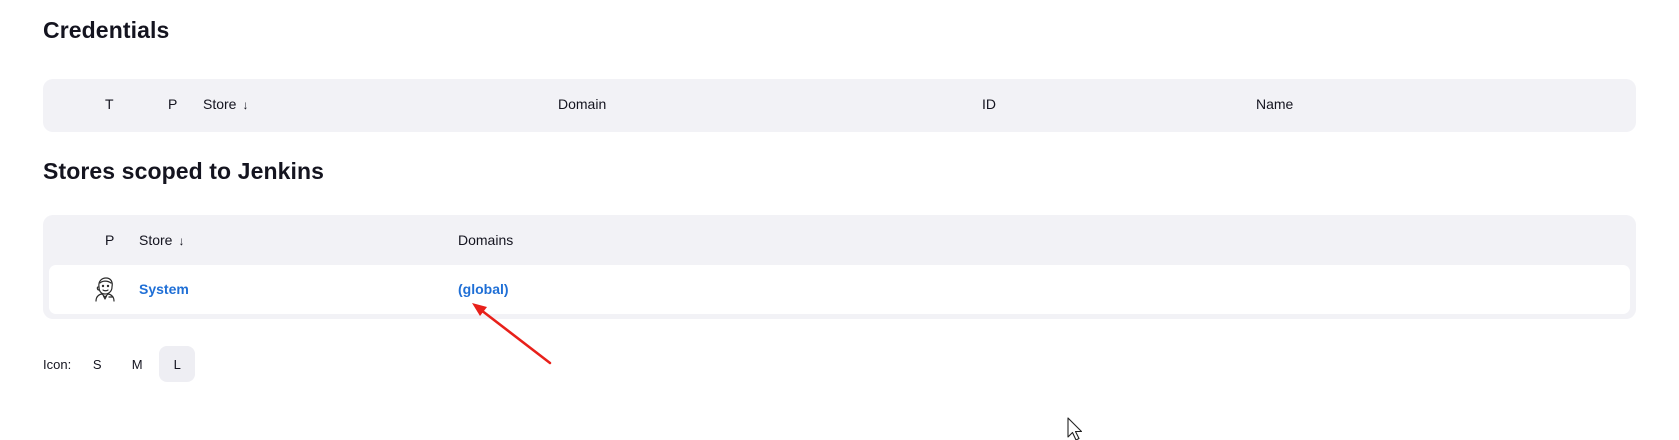  I want to click on column-id-header: ID, so click(989, 104).